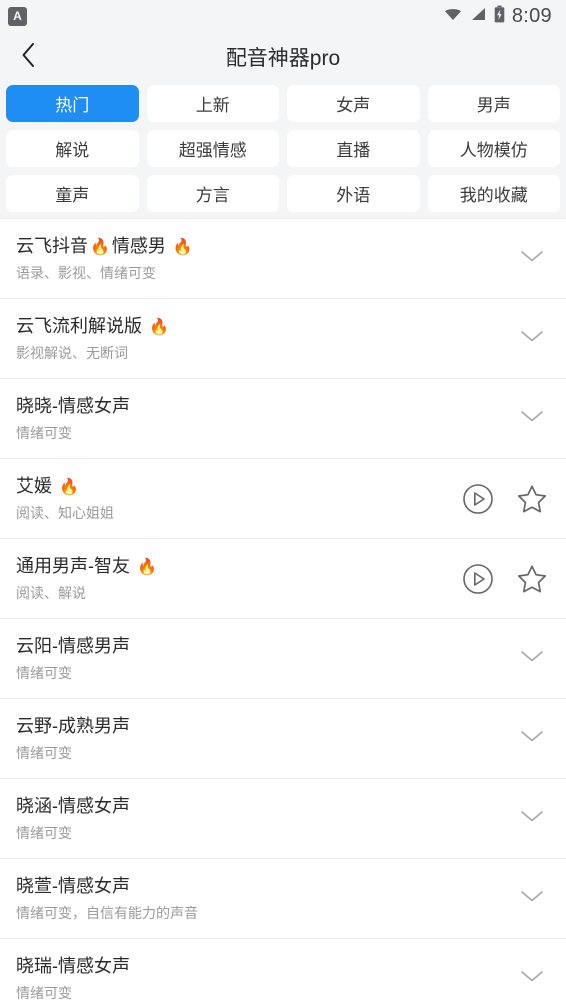  Describe the element at coordinates (264, 966) in the screenshot. I see `voice-title: 晓瑞-情感女声` at that location.